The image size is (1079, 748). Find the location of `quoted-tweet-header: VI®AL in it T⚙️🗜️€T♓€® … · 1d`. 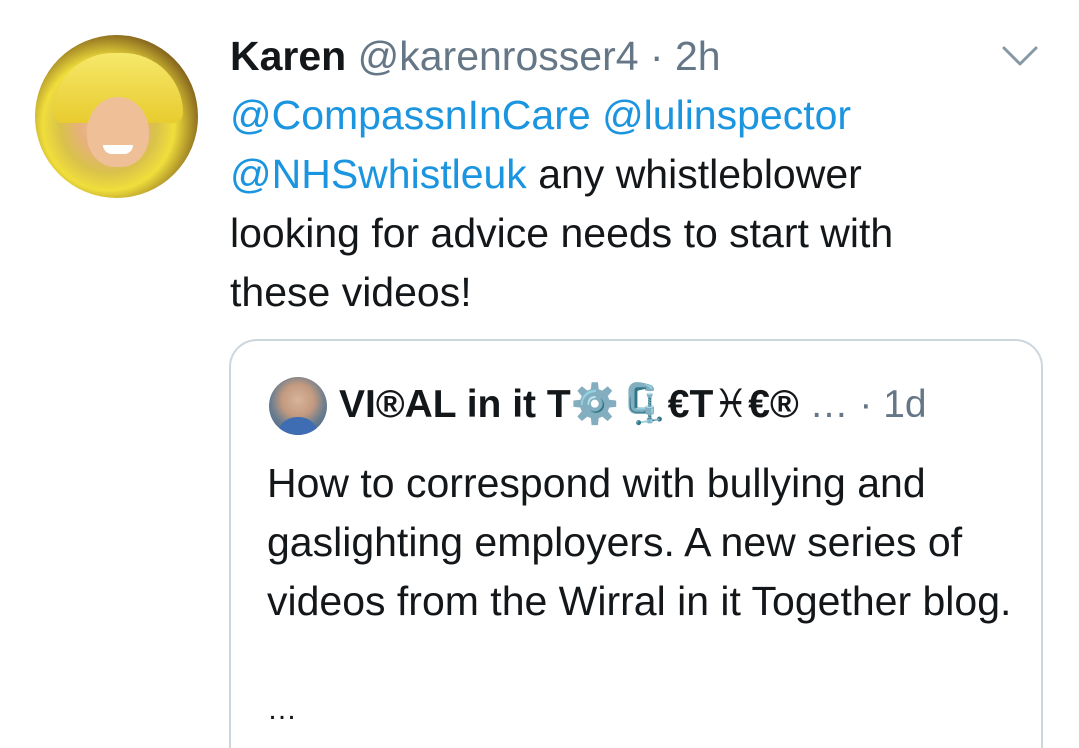

quoted-tweet-header: VI®AL in it T⚙️🗜️€T♓€® … · 1d is located at coordinates (633, 405).